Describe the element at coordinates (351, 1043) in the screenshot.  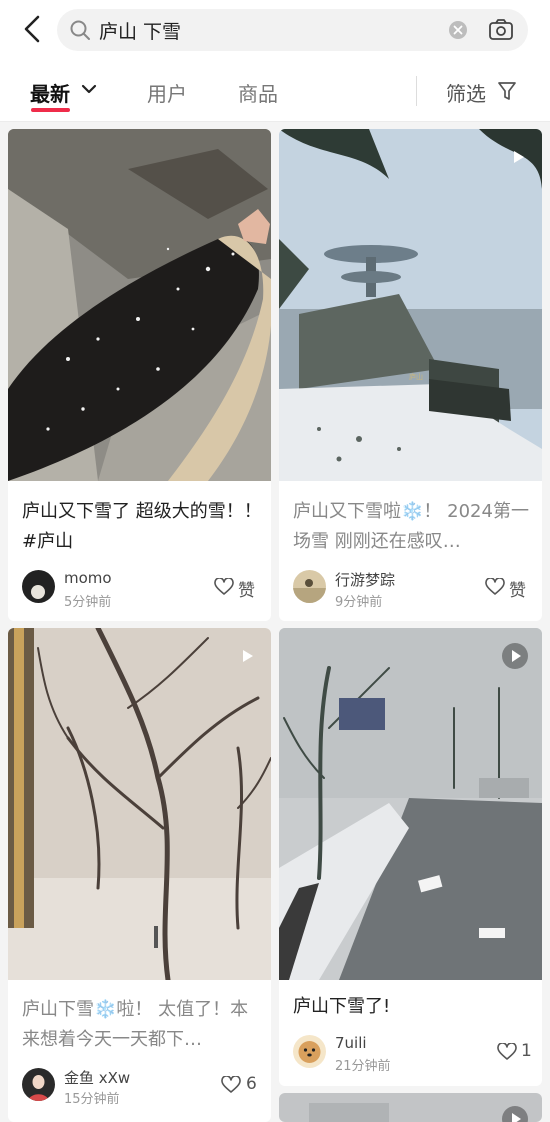
I see `author-name: 7uili` at that location.